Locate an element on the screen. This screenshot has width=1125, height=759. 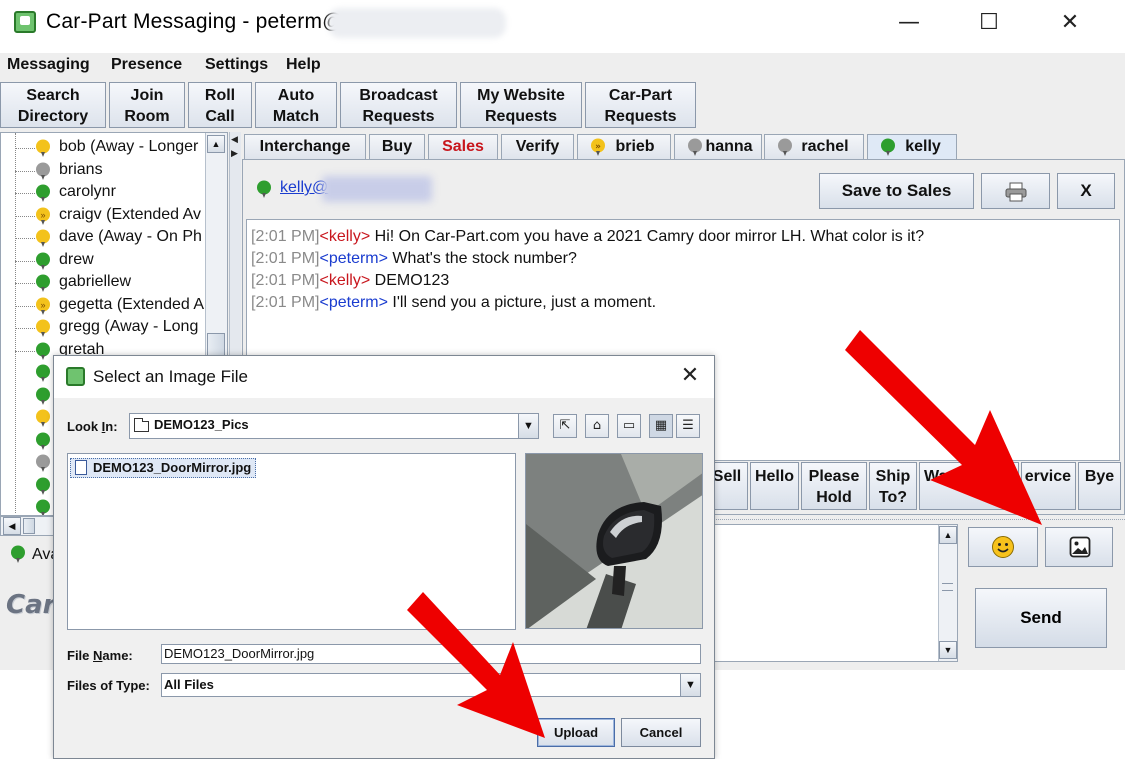
tab-rachel: rachel is located at coordinates (814, 146).